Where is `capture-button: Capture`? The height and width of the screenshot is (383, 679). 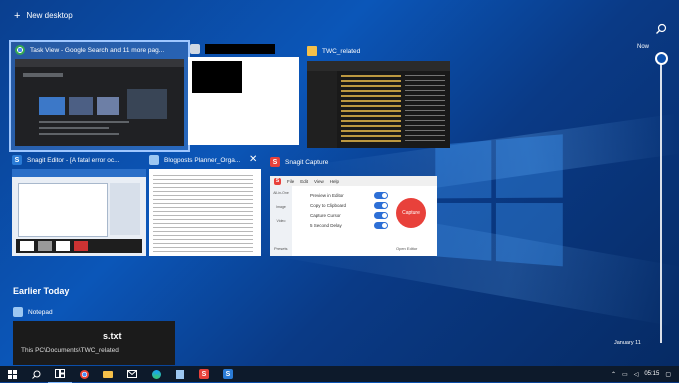
capture-button: Capture is located at coordinates (411, 213).